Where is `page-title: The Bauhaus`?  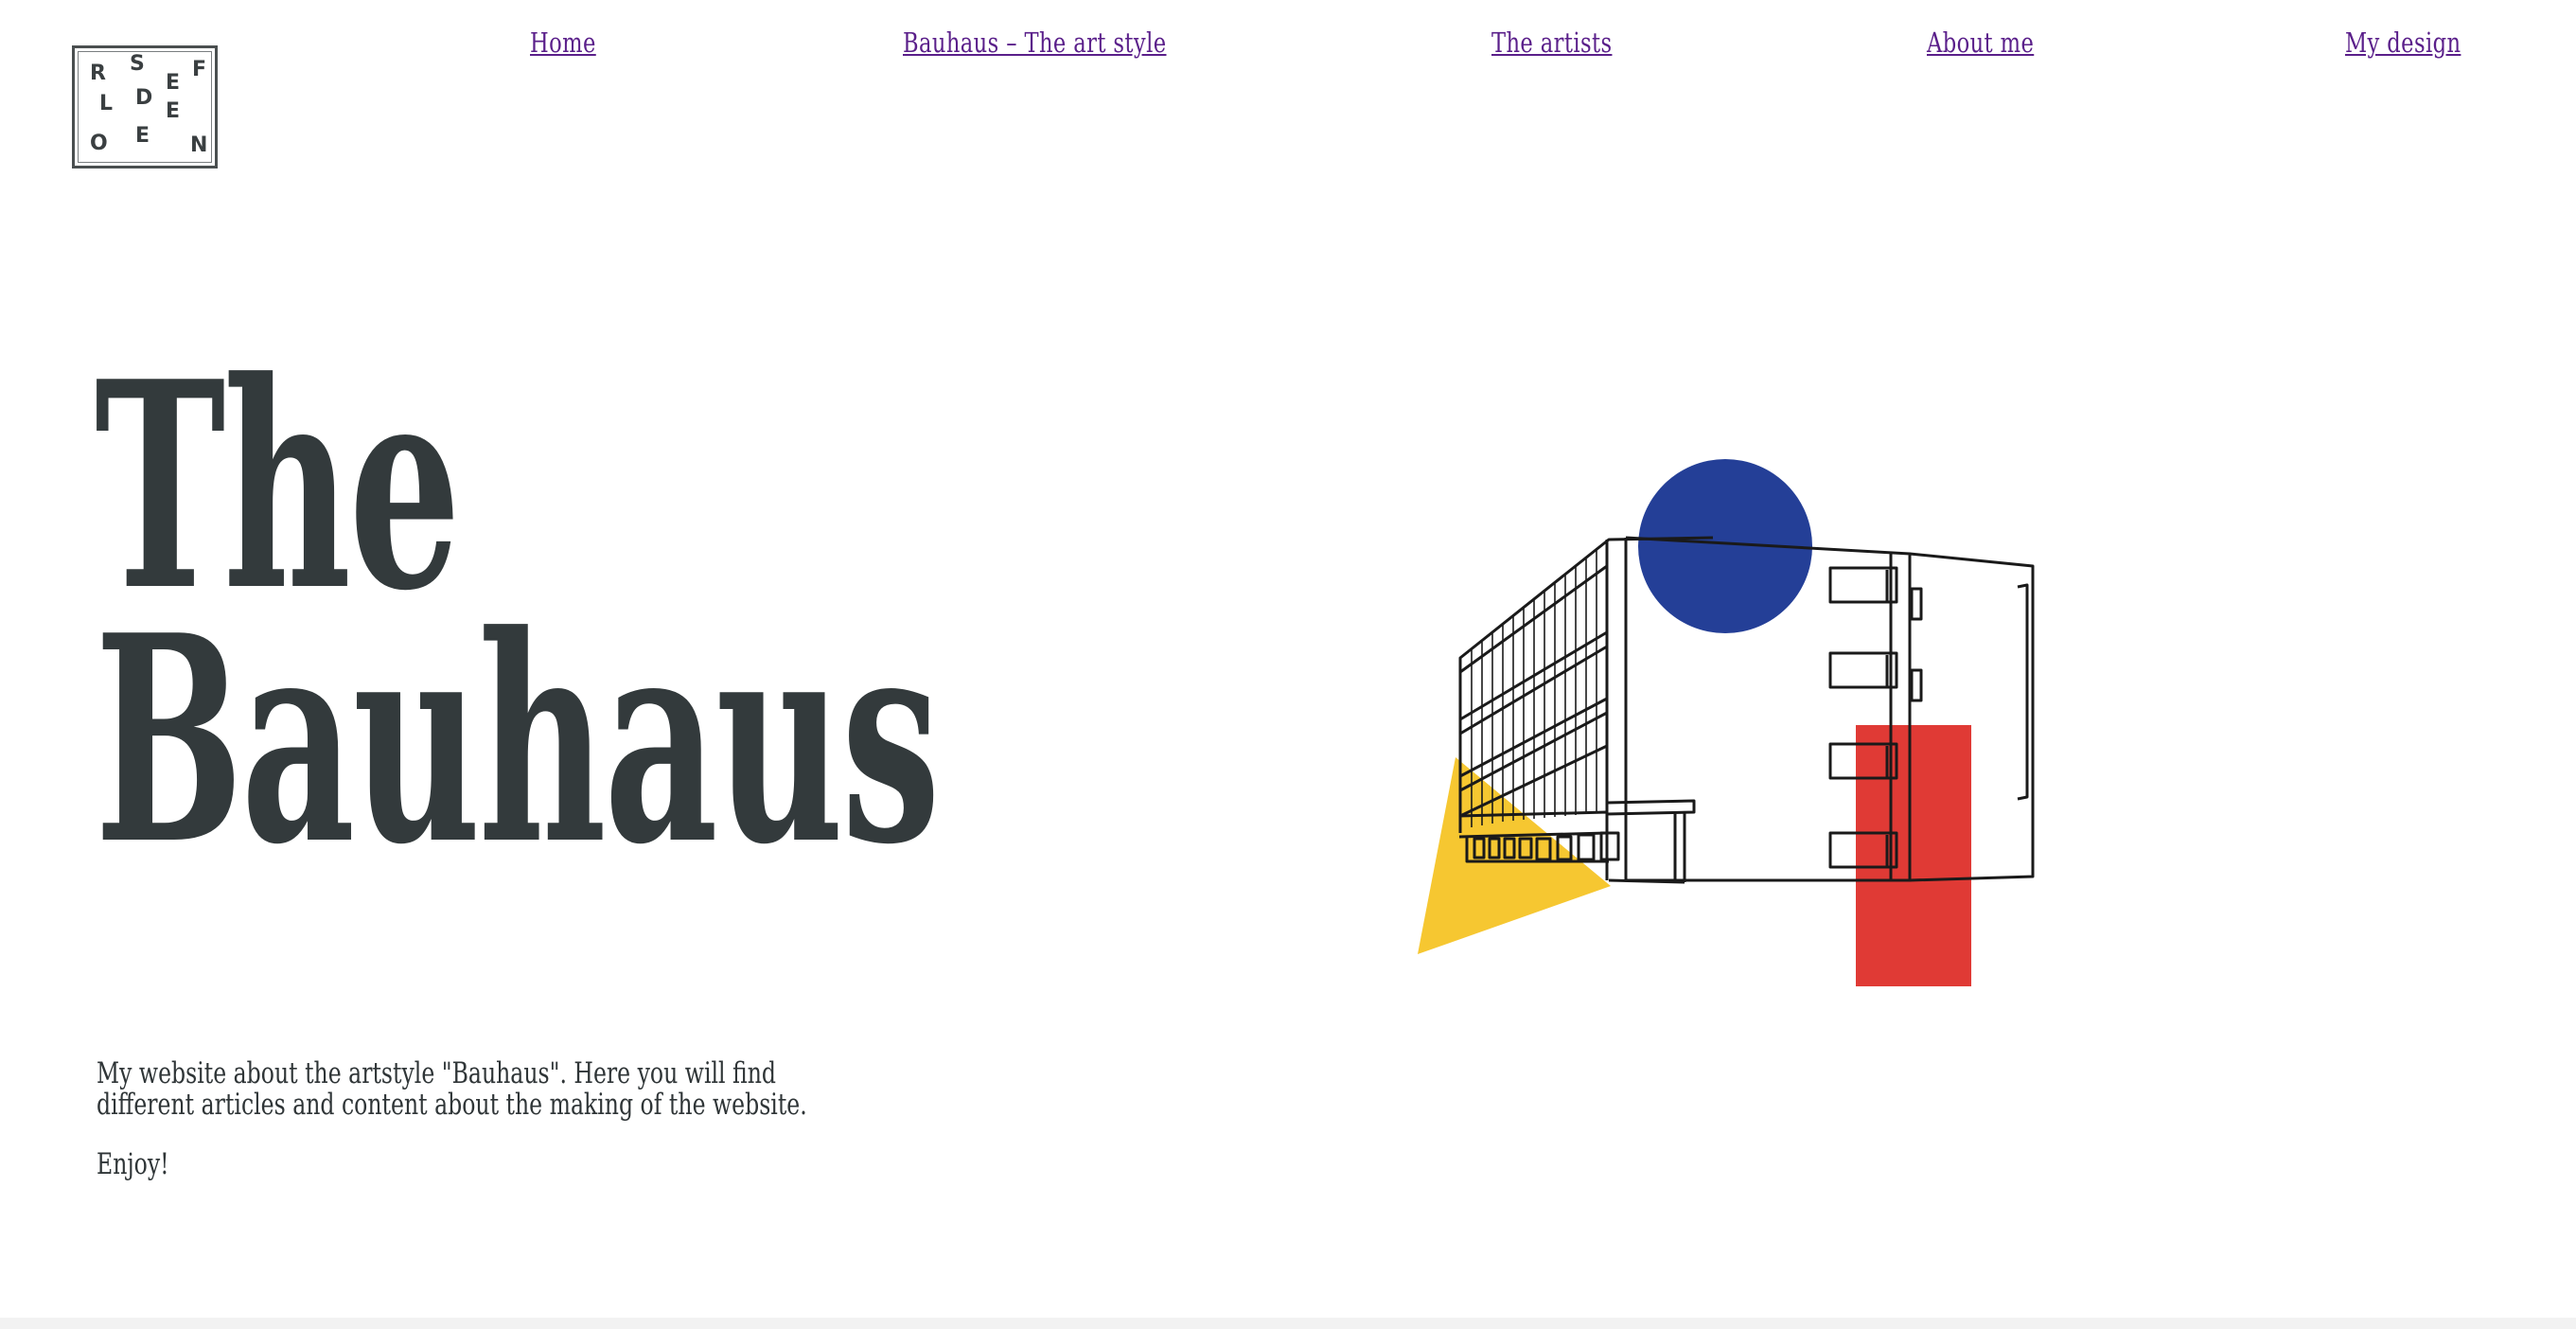 page-title: The Bauhaus is located at coordinates (518, 626).